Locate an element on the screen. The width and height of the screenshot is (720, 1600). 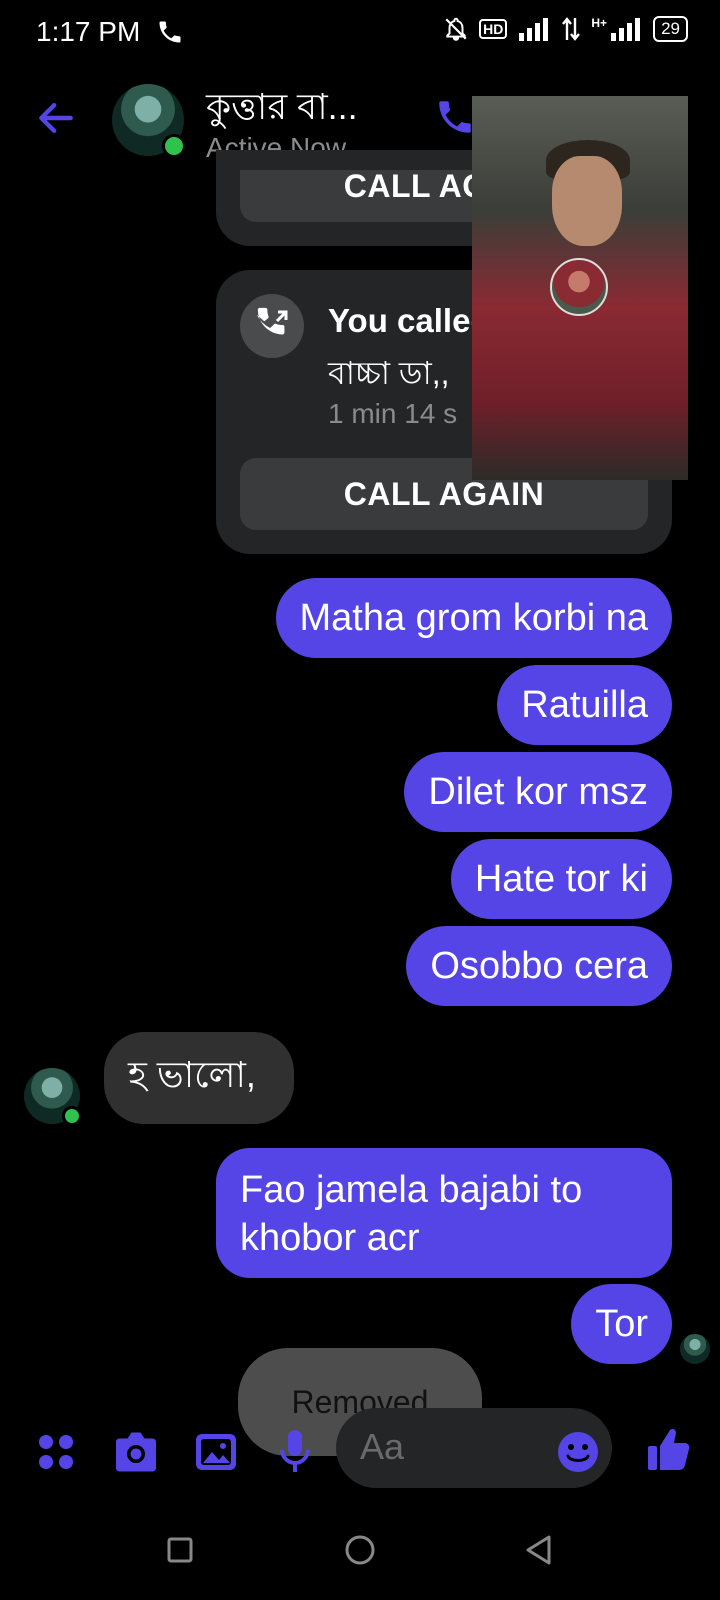
mic-icon is located at coordinates (295, 1452).